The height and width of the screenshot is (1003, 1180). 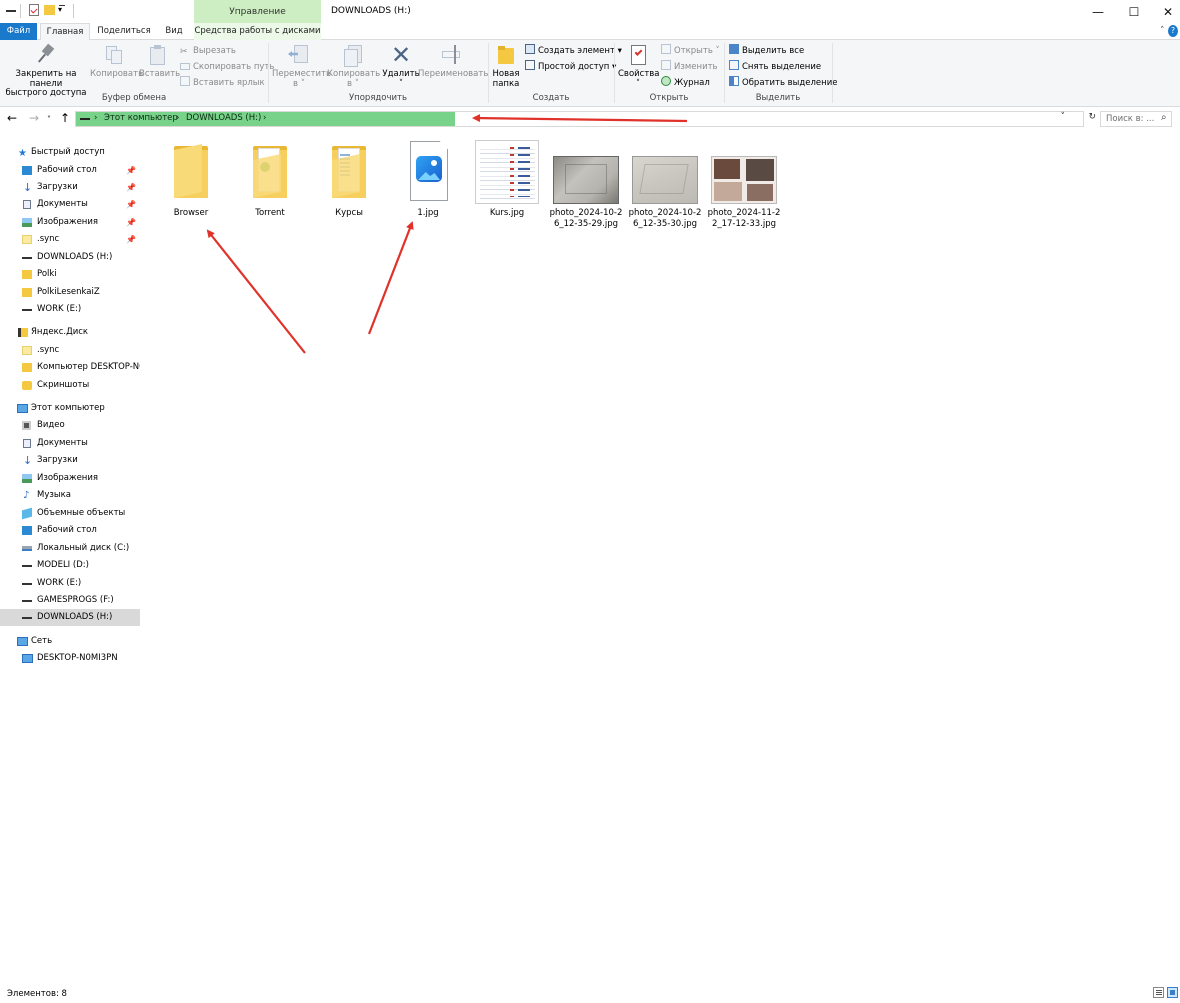 What do you see at coordinates (70, 425) in the screenshot?
I see `sidebar-item-video: Видео` at bounding box center [70, 425].